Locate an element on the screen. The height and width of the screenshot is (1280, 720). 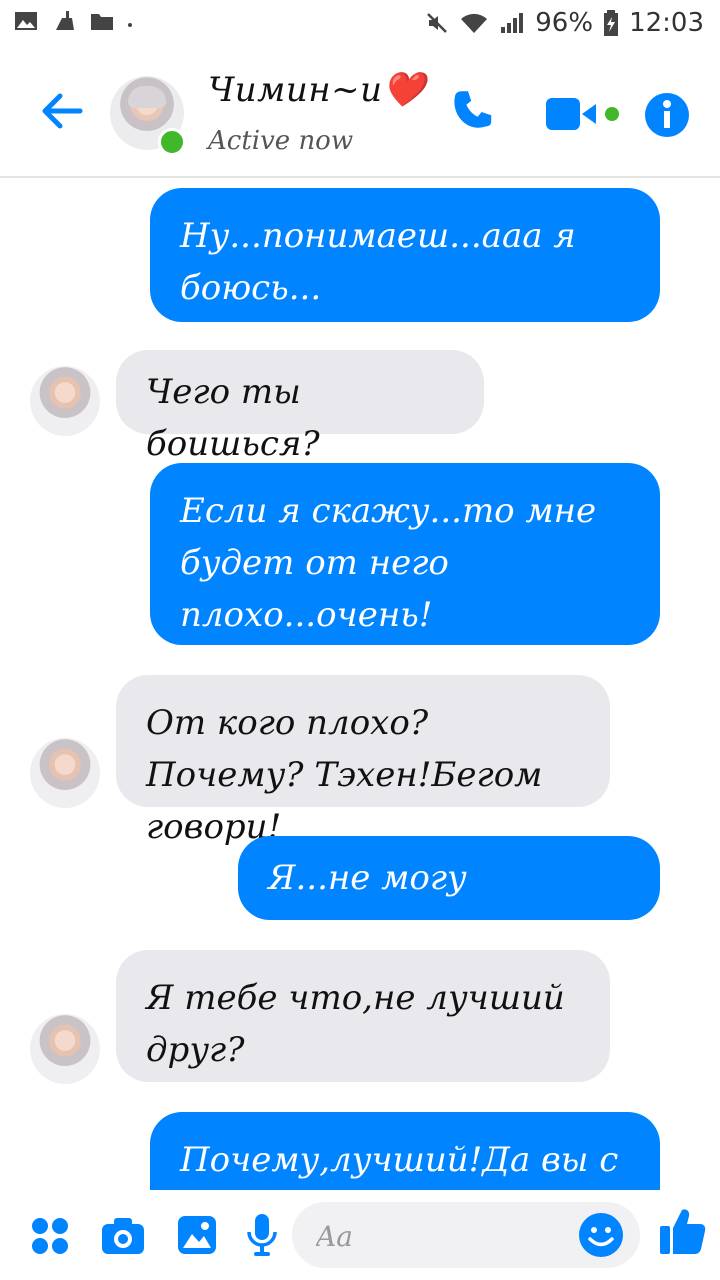
thumbs-up-icon is located at coordinates (682, 1231).